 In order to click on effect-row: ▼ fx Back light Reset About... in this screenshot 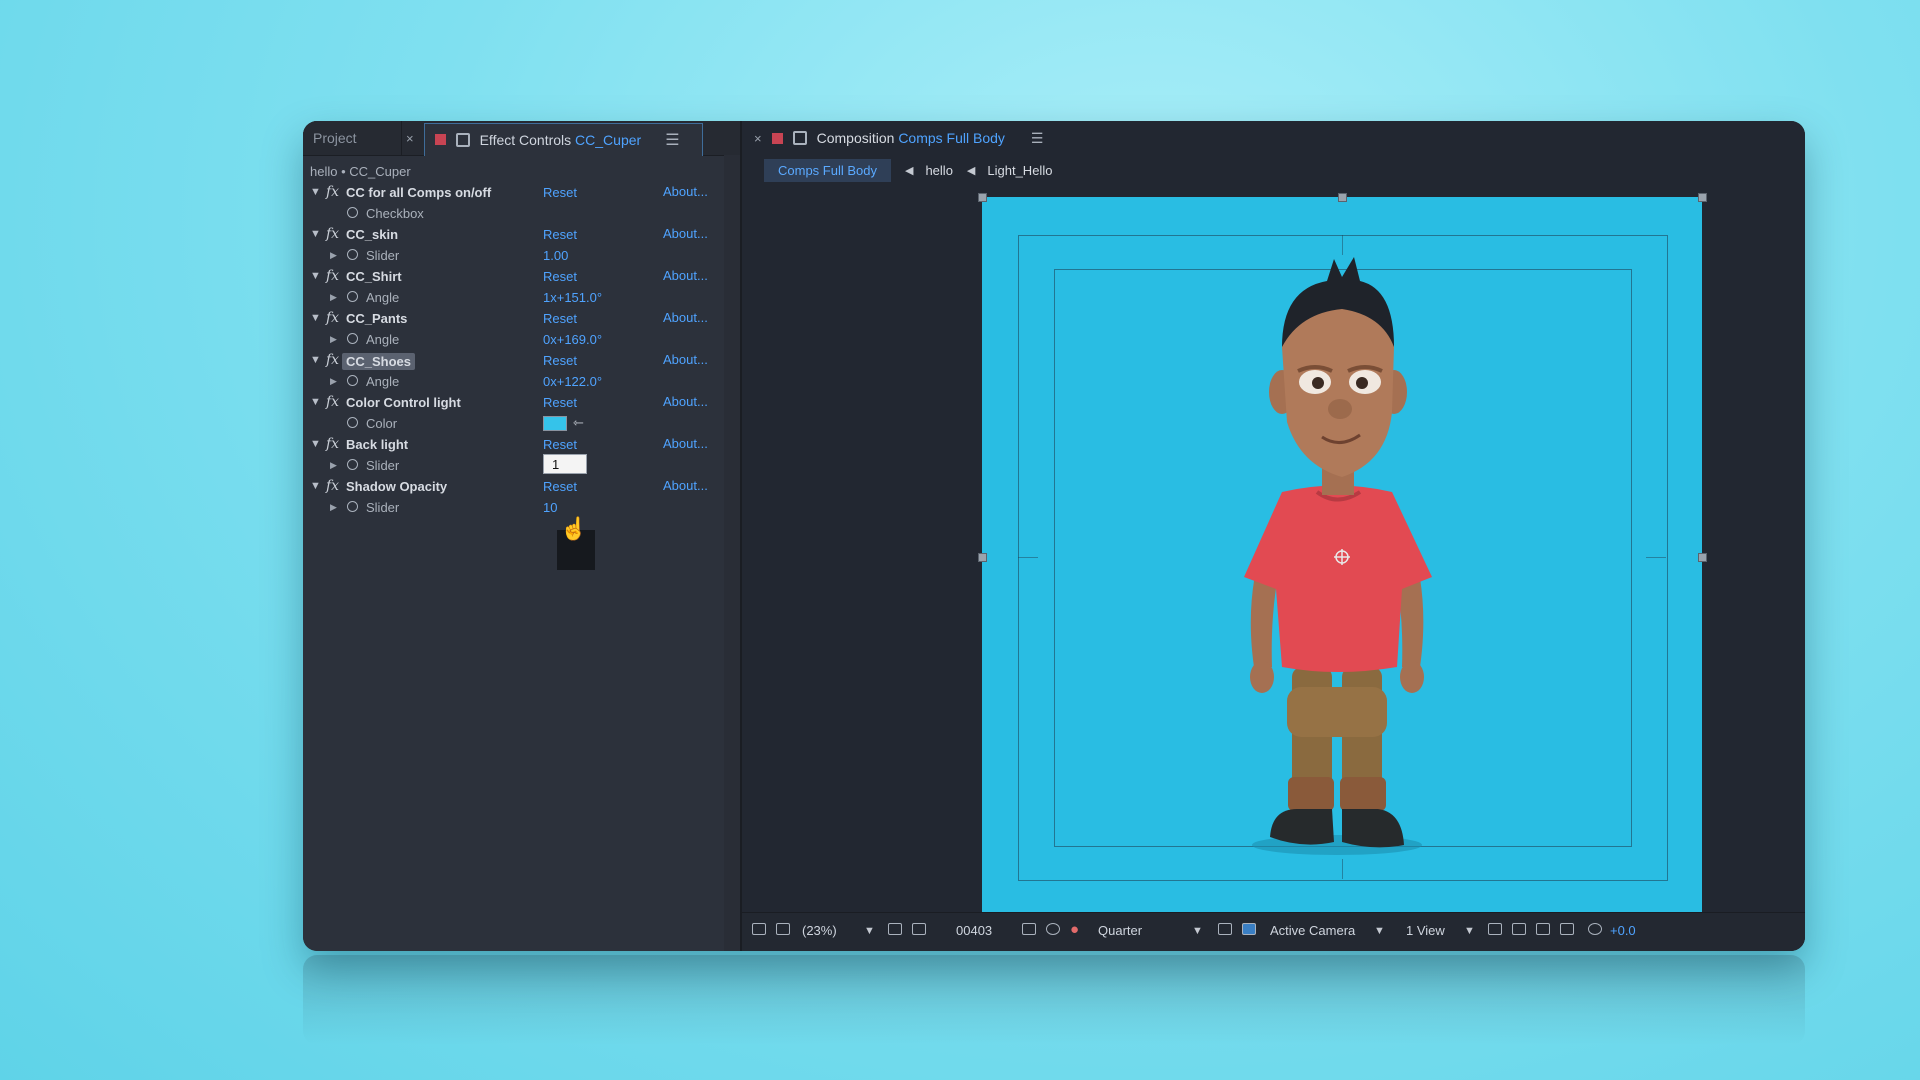, I will do `click(521, 445)`.